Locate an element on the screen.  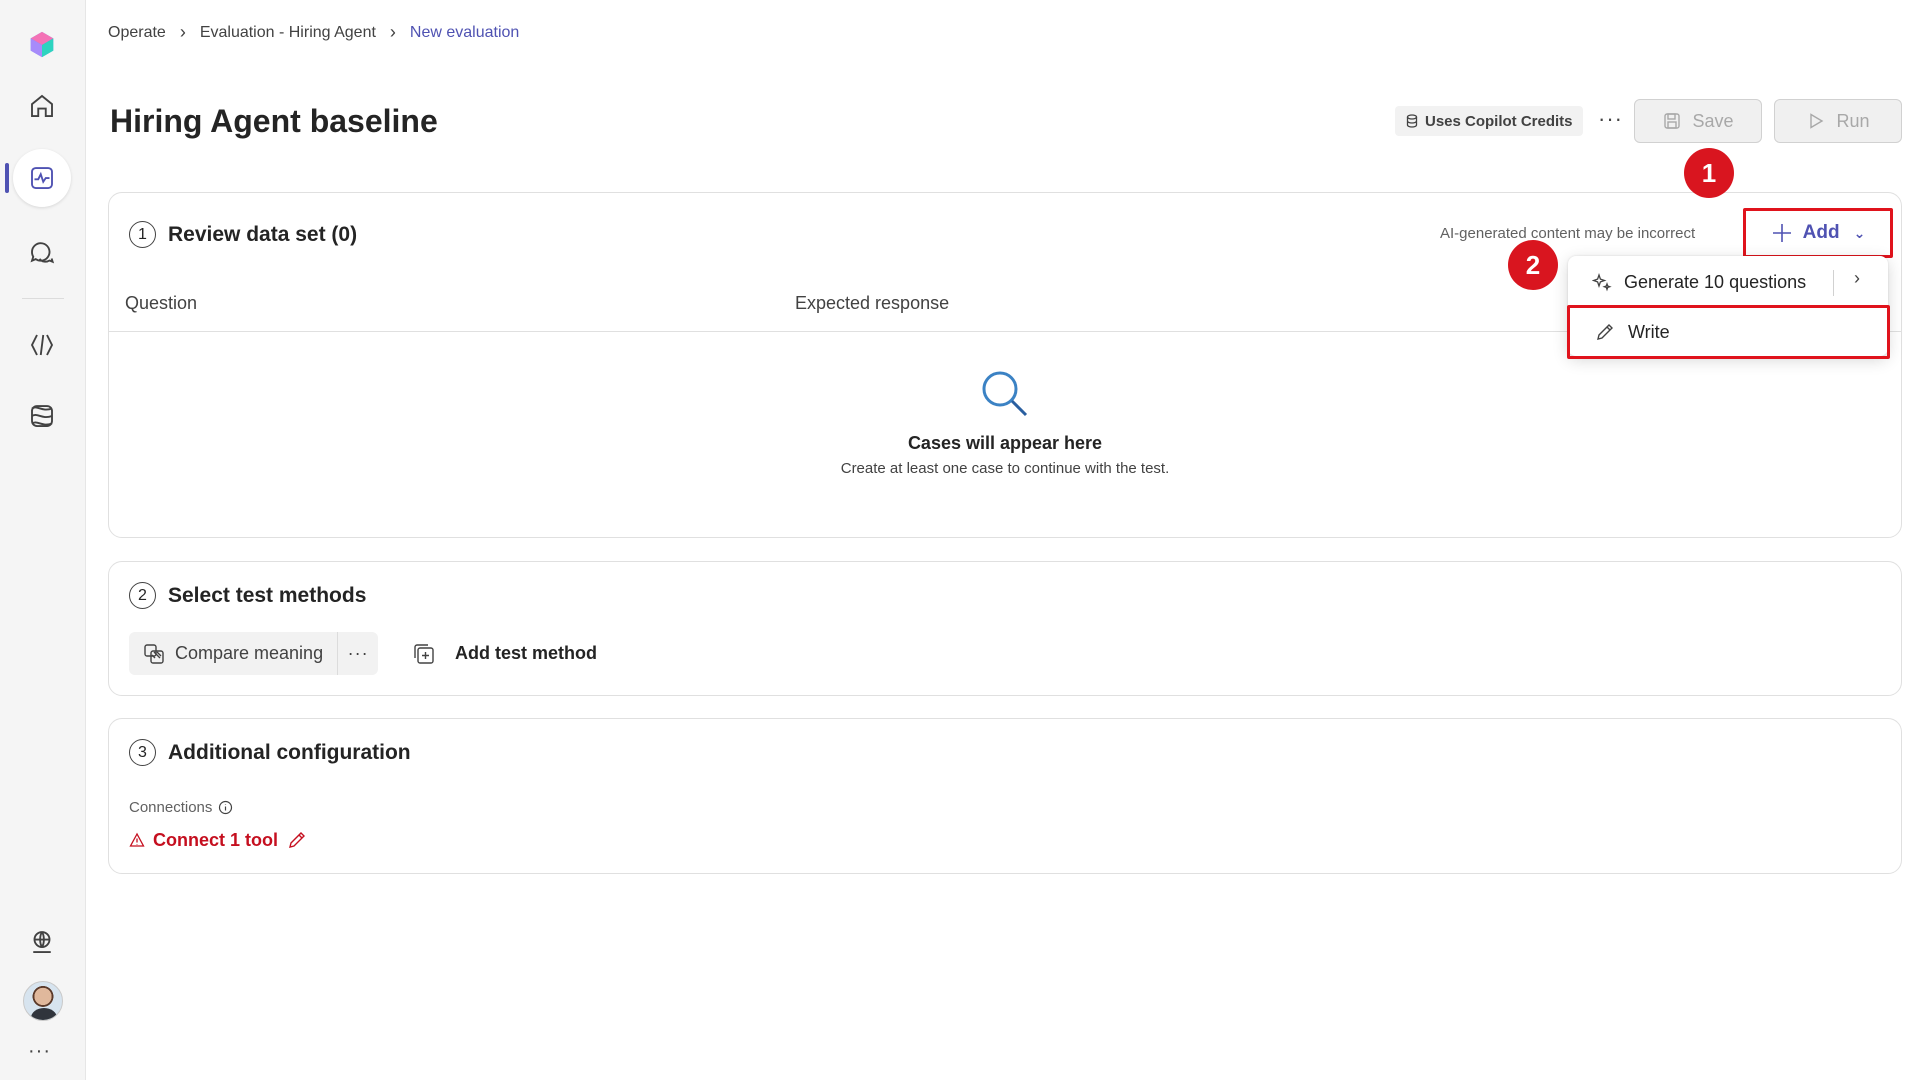
compare-meaning-button: Compare meaning is located at coordinates (234, 653).